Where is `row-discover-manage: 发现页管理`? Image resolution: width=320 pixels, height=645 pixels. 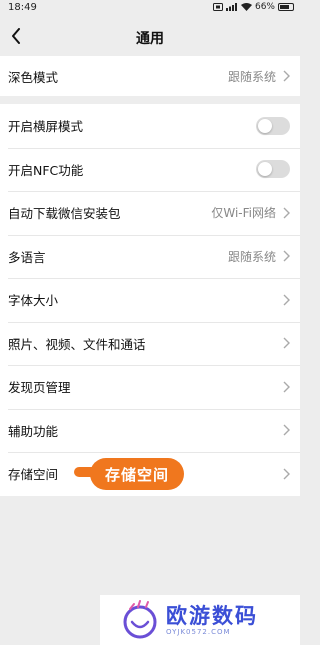
row-discover-manage: 发现页管理 is located at coordinates (150, 387).